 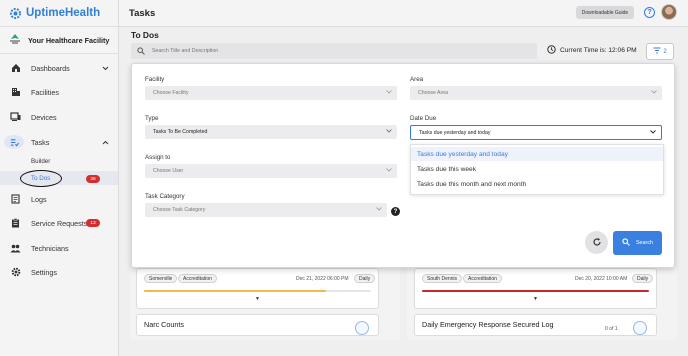 What do you see at coordinates (50, 68) in the screenshot?
I see `nav-dashboards-label: Dashboards` at bounding box center [50, 68].